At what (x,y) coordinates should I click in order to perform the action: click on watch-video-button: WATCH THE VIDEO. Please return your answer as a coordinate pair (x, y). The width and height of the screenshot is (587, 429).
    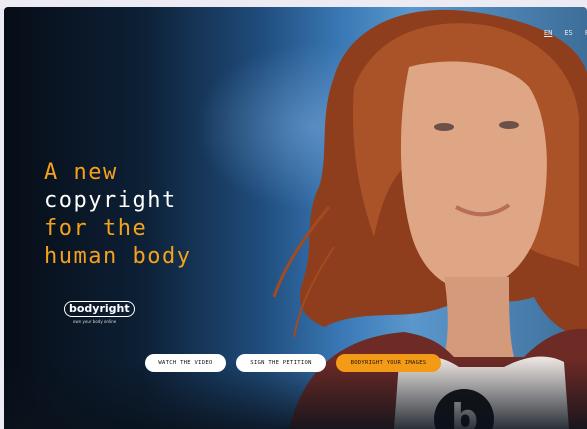
    Looking at the image, I should click on (185, 363).